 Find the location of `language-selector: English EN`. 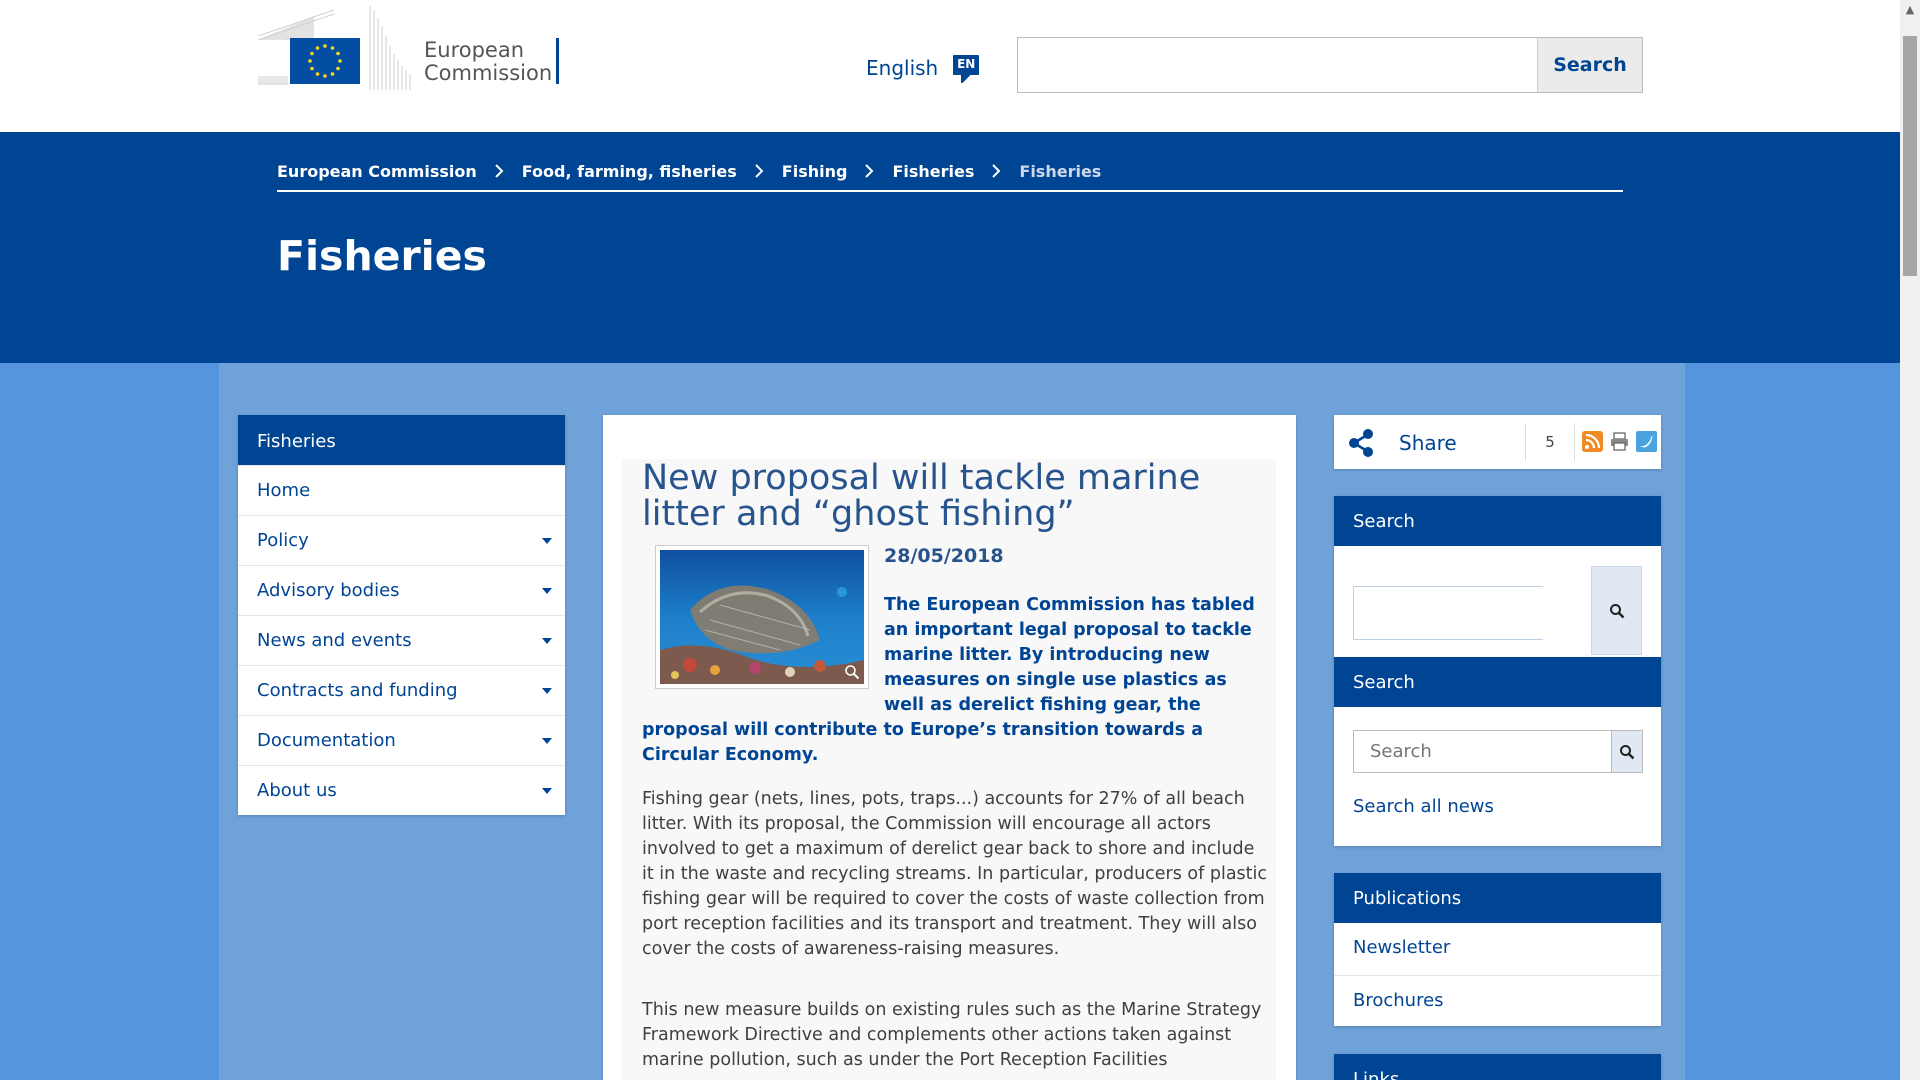

language-selector: English EN is located at coordinates (924, 68).